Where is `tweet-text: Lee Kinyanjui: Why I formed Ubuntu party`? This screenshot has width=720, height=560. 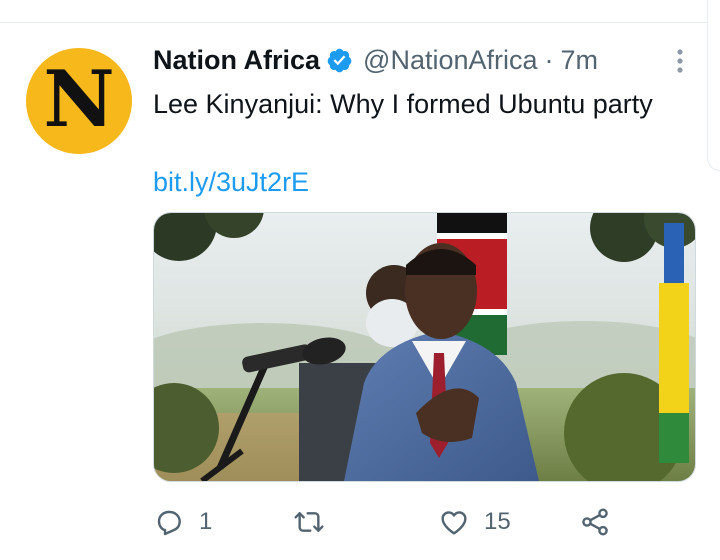
tweet-text: Lee Kinyanjui: Why I formed Ubuntu party is located at coordinates (403, 104).